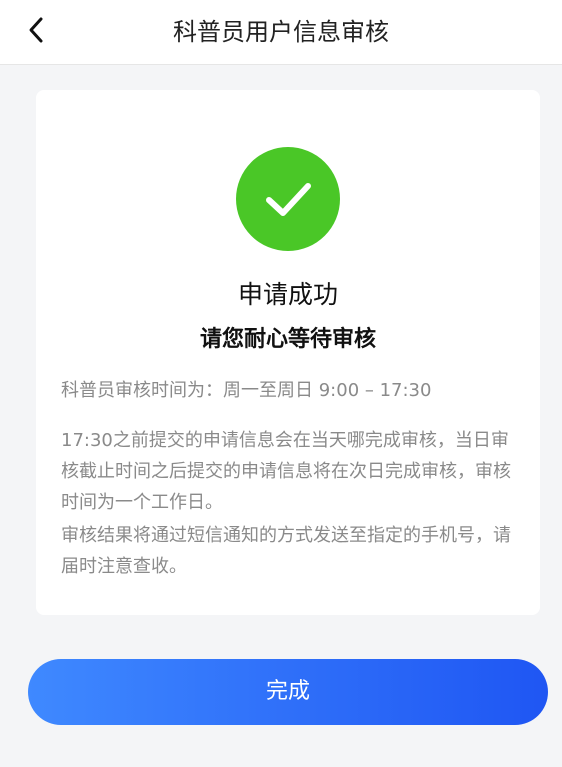 The height and width of the screenshot is (767, 562). I want to click on navigation-bar: 科普员用户信息审核, so click(281, 32).